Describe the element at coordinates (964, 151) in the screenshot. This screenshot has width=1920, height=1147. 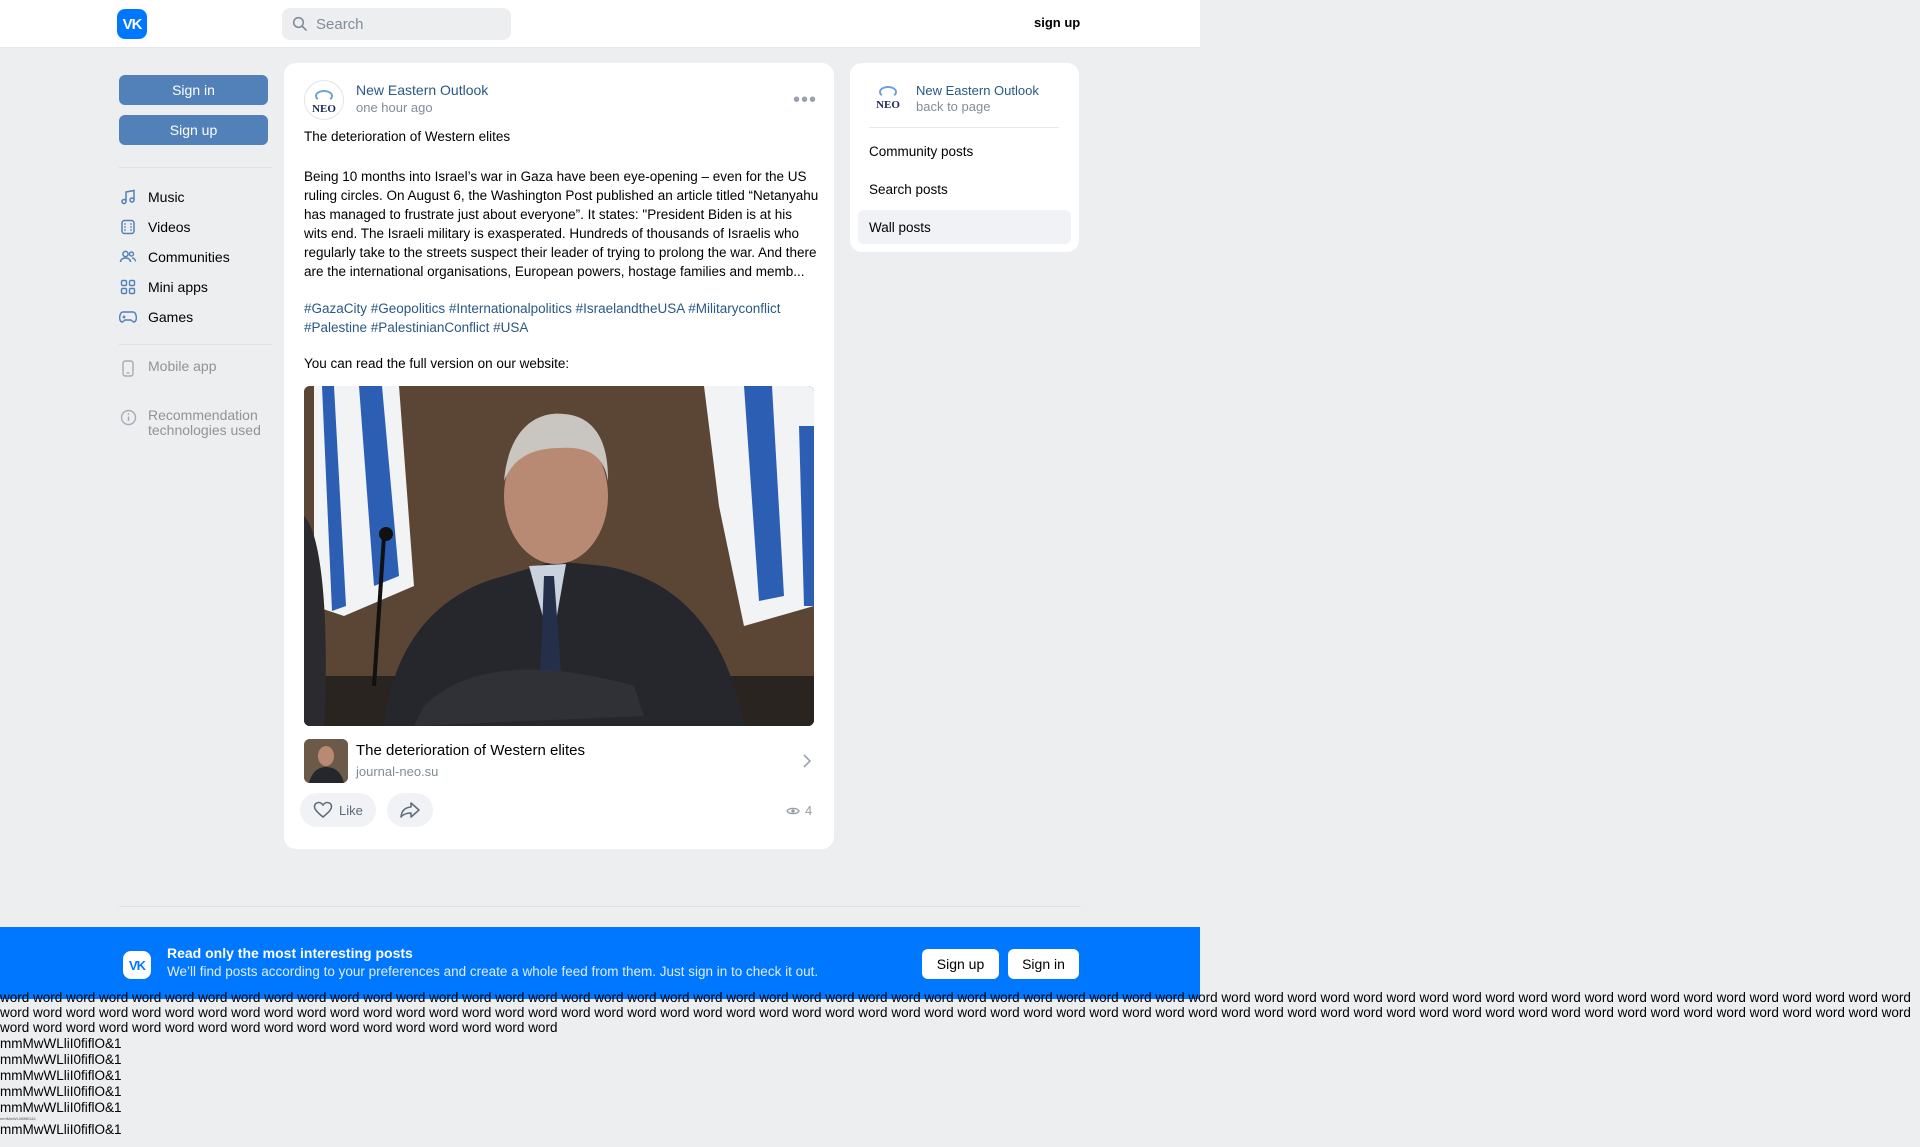
I see `community-posts-link: Community posts` at that location.